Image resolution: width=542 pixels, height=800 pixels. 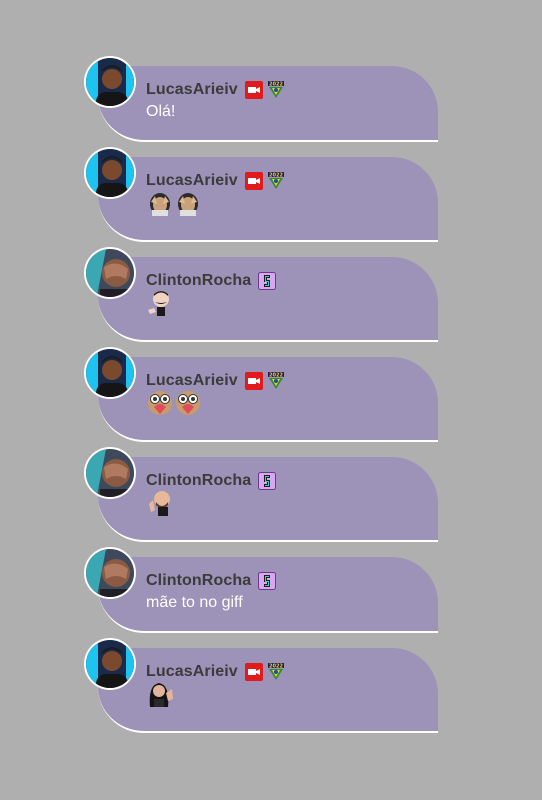 I want to click on chat-message: LucasArieiv 2022 Olá!, so click(x=262, y=100).